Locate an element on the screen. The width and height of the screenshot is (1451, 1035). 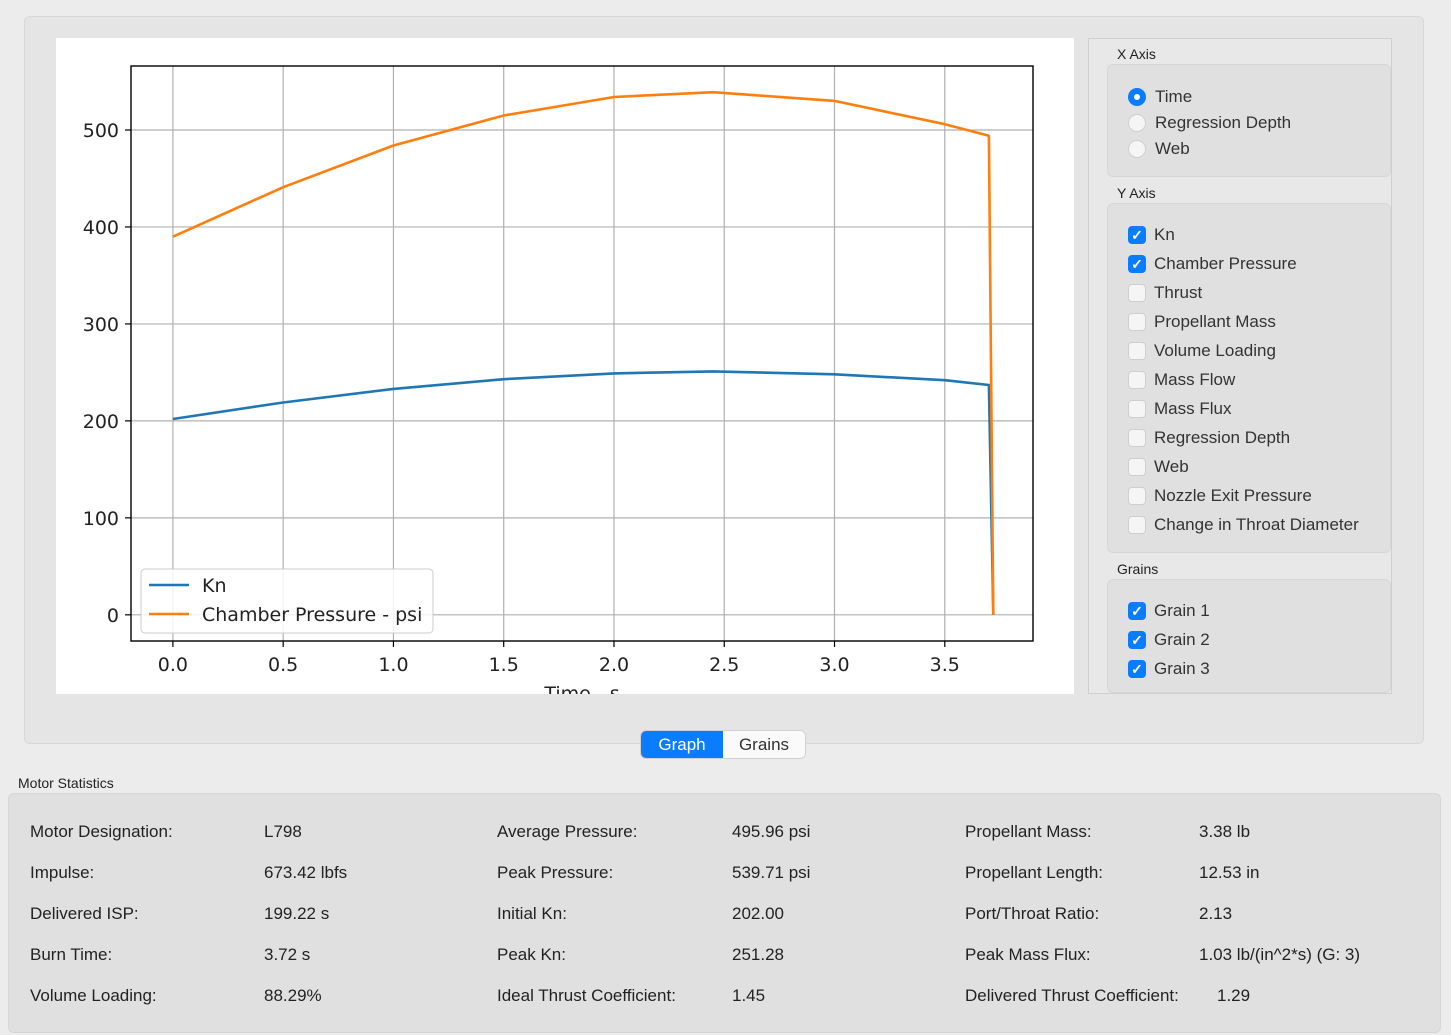
tab-grains: Grains is located at coordinates (764, 744).